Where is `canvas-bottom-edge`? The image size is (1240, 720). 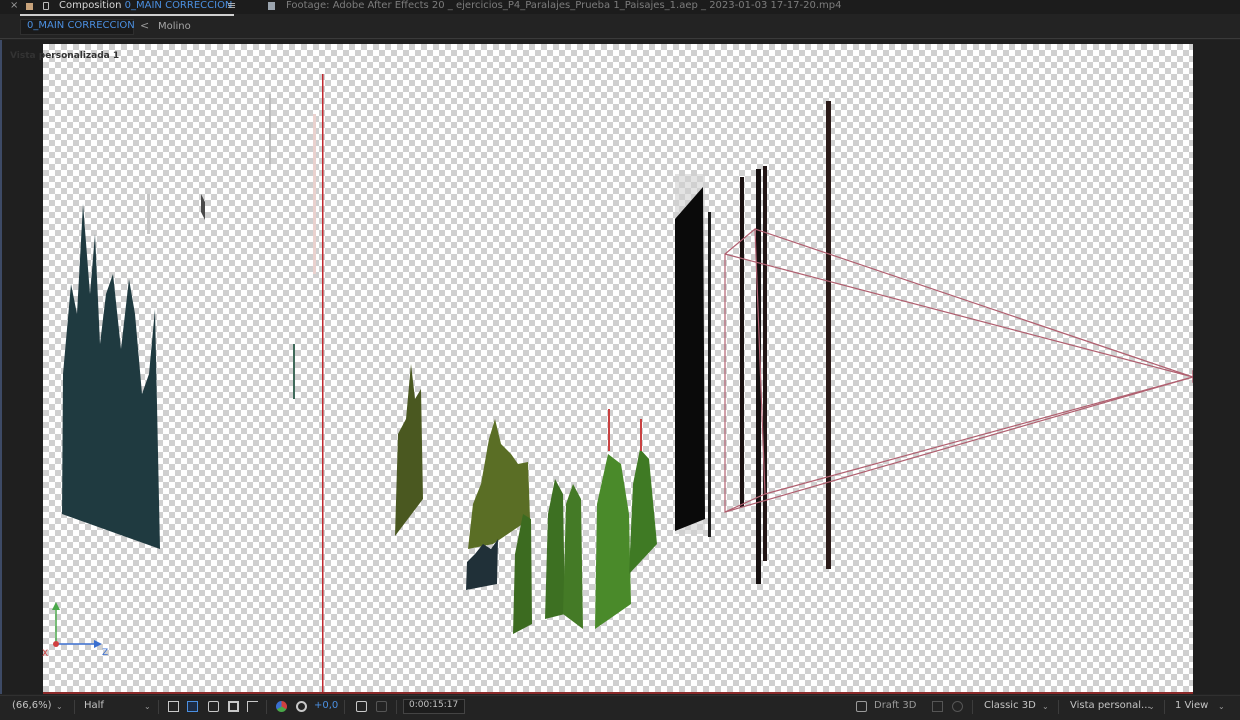 canvas-bottom-edge is located at coordinates (618, 693).